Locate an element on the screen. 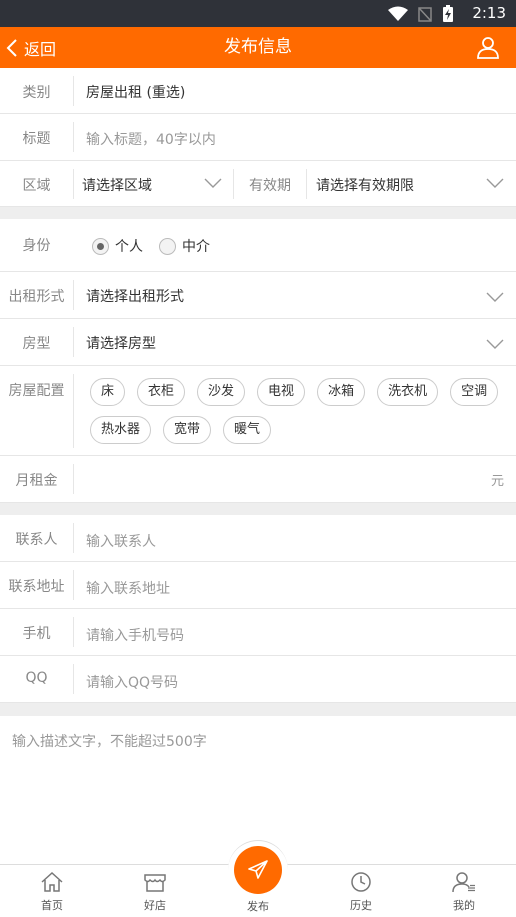 This screenshot has width=516, height=917. facilities-row: 房屋配置 床 衣柜 沙发 电视 冰箱 洗衣机 空调 热水器 宽带 暖气 is located at coordinates (258, 411).